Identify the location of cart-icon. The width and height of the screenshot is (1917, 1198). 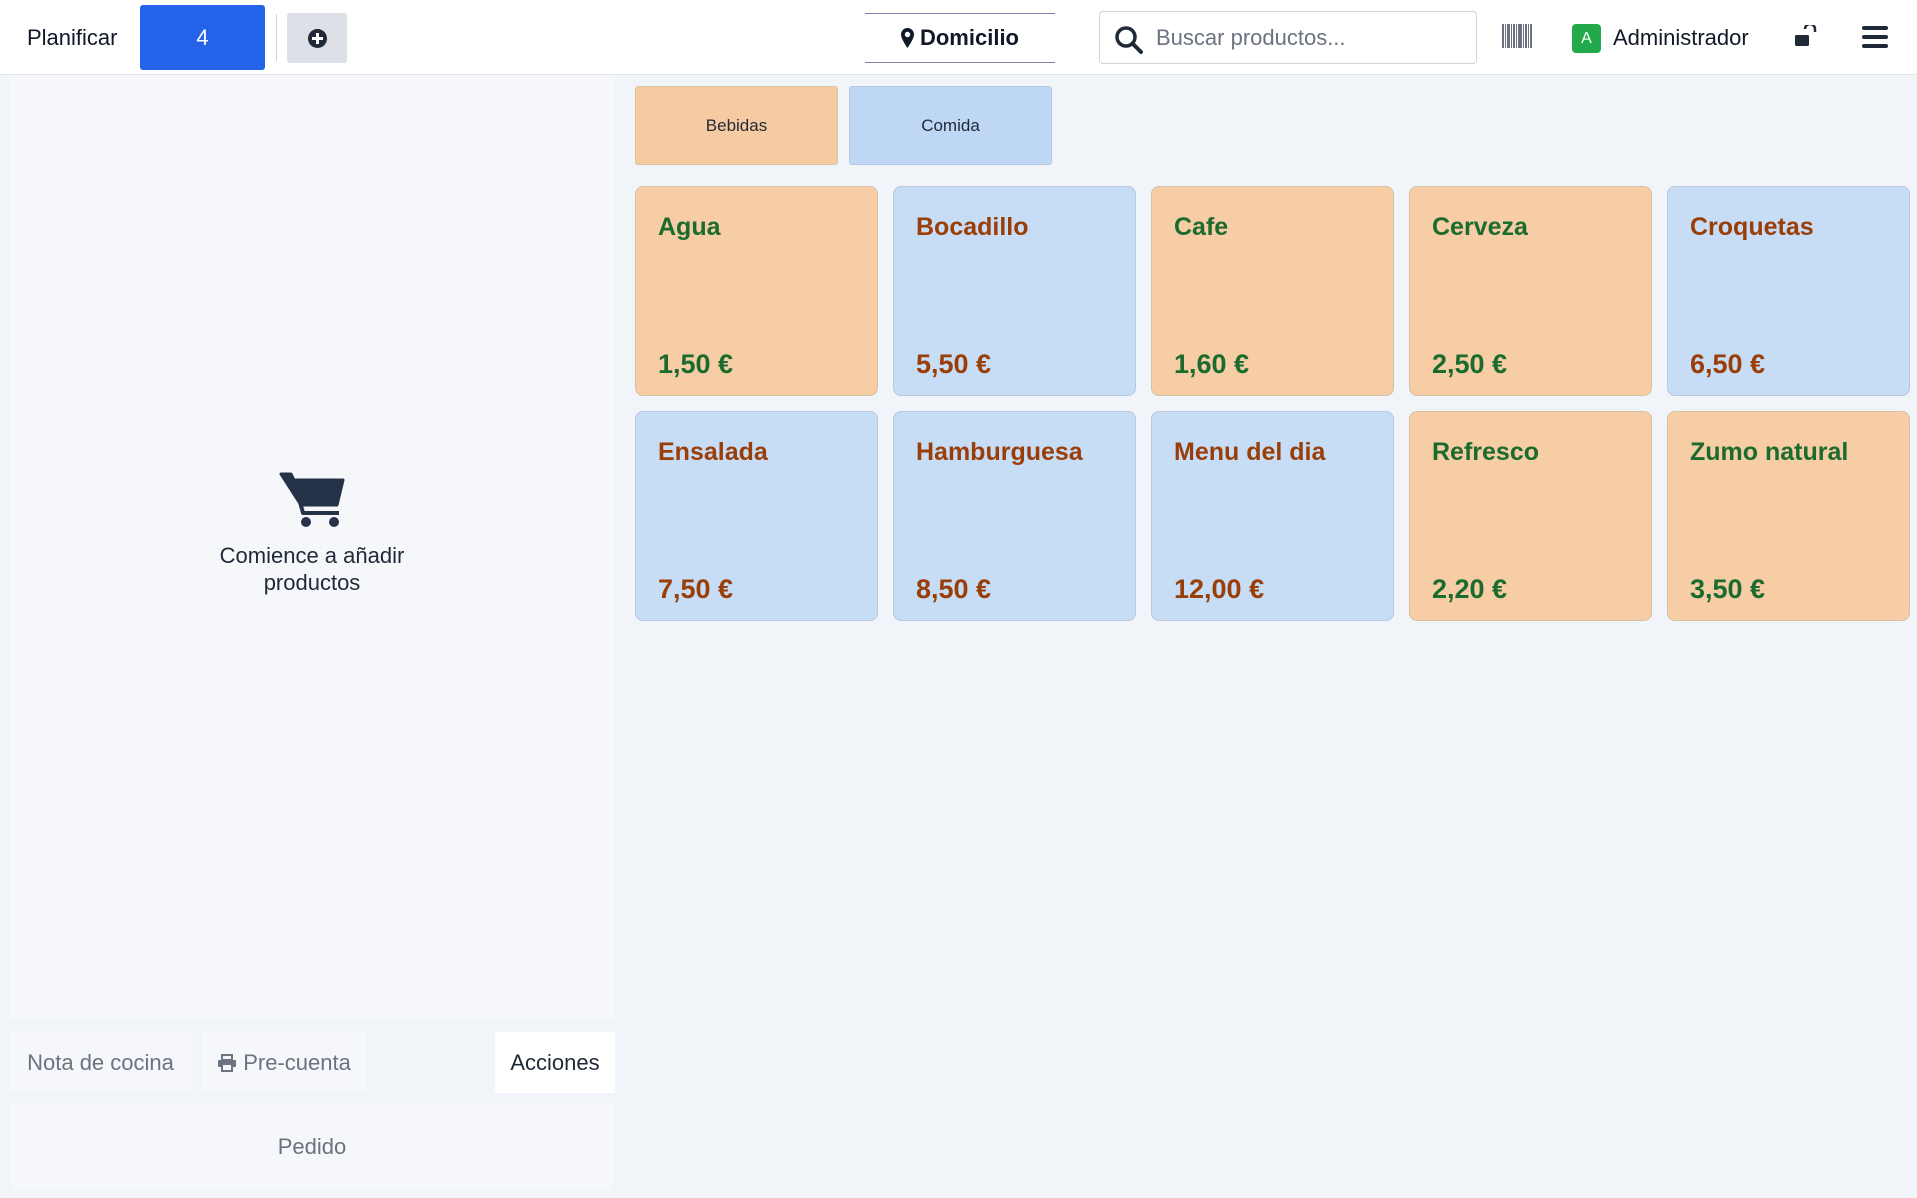
(312, 499).